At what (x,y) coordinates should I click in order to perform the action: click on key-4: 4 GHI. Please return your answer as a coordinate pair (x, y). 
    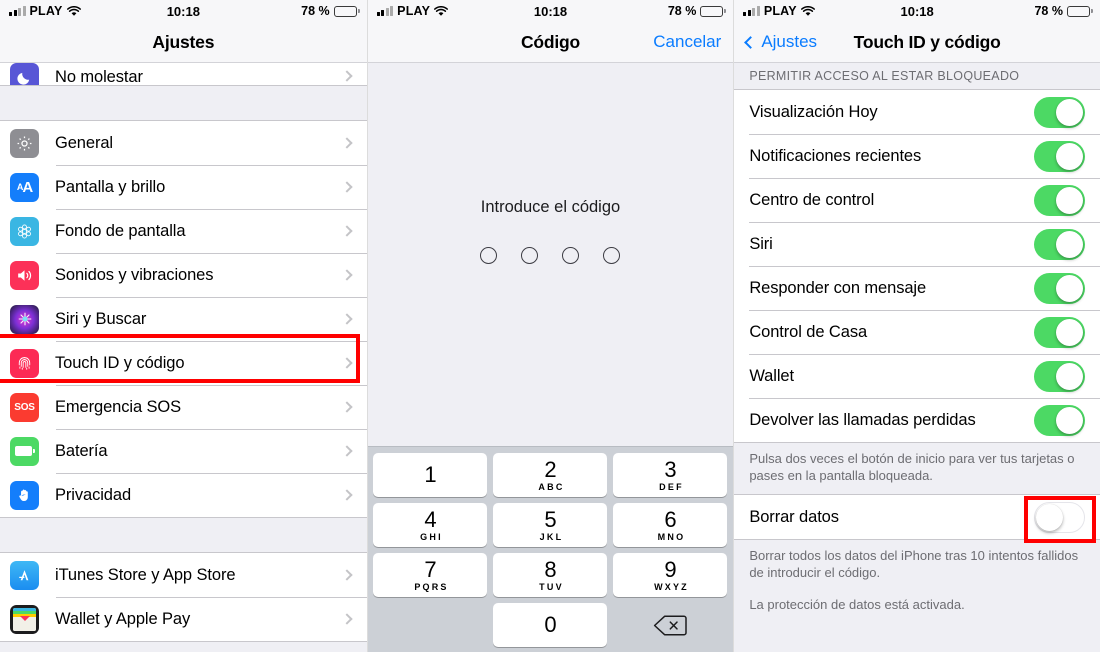
    Looking at the image, I should click on (430, 525).